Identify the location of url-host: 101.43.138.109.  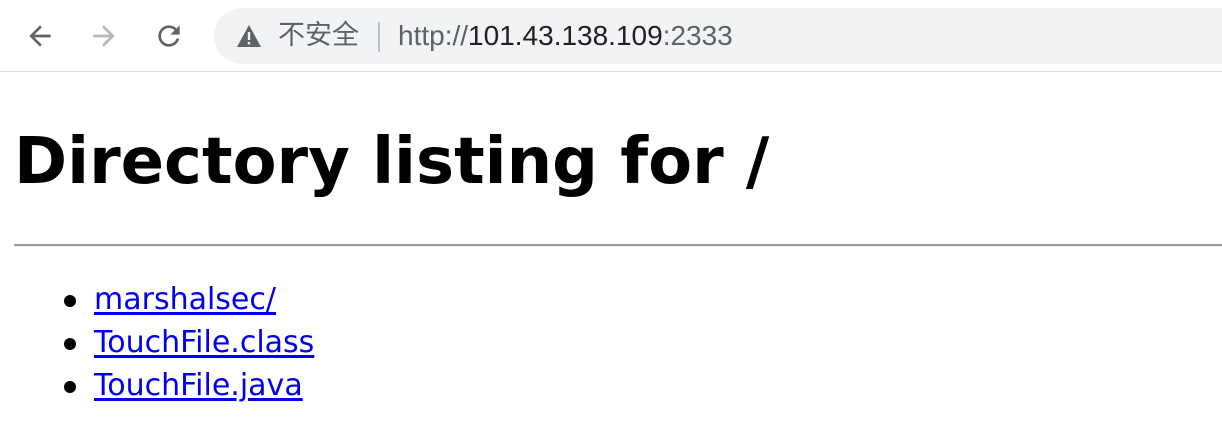
(565, 35).